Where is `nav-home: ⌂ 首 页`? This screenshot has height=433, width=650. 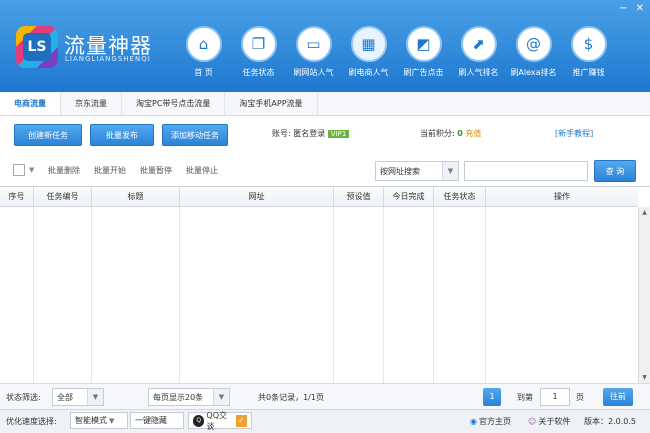
nav-home: ⌂ 首 页 is located at coordinates (203, 56).